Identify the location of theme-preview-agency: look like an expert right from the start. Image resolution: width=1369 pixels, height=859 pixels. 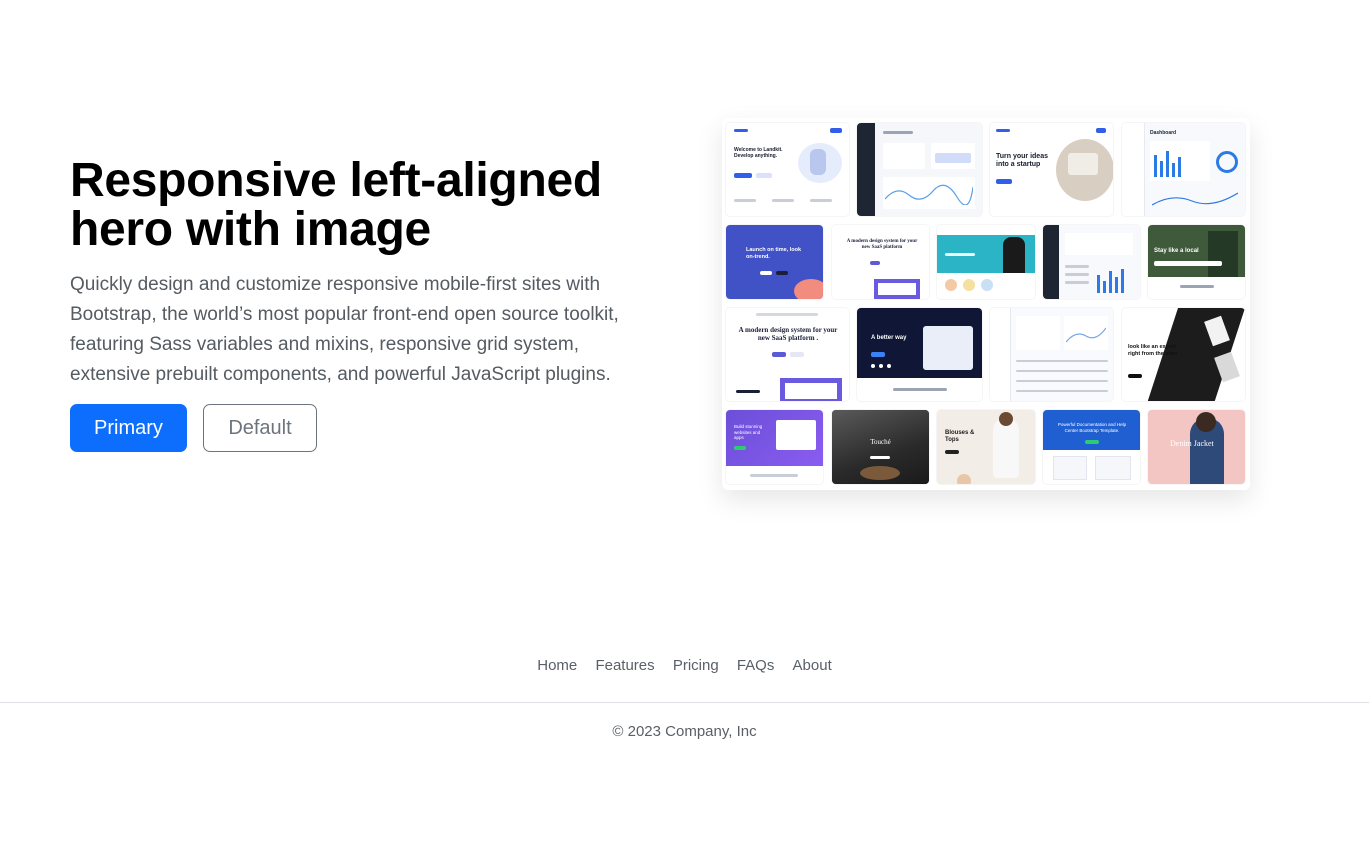
(1183, 354).